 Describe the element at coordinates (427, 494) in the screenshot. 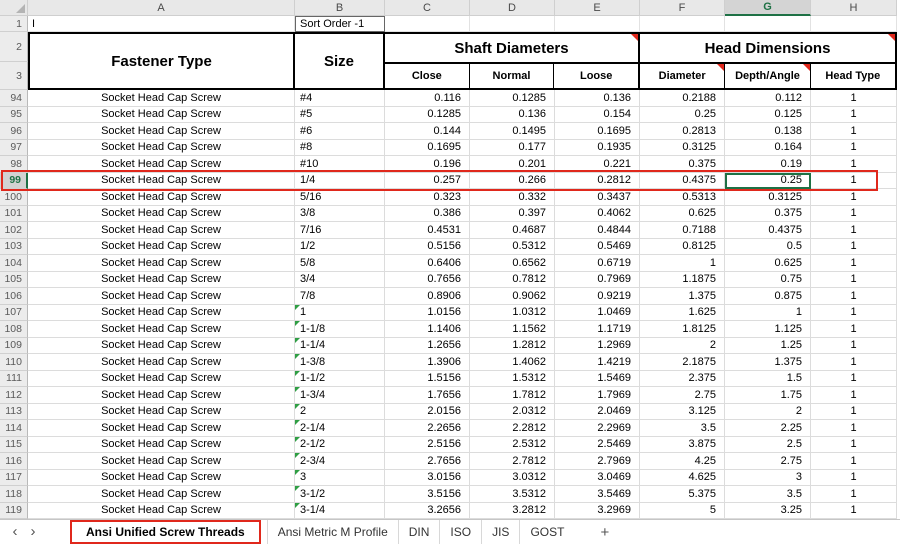

I see `cell-close: 3.5156` at that location.